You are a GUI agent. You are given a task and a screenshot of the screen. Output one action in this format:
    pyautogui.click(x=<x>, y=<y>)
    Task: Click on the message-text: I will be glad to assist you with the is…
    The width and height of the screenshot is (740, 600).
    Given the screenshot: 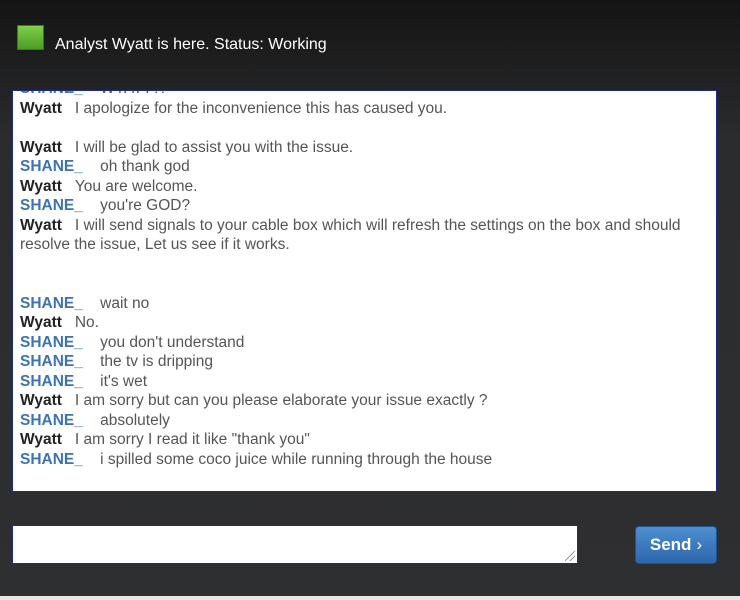 What is the action you would take?
    pyautogui.click(x=214, y=147)
    